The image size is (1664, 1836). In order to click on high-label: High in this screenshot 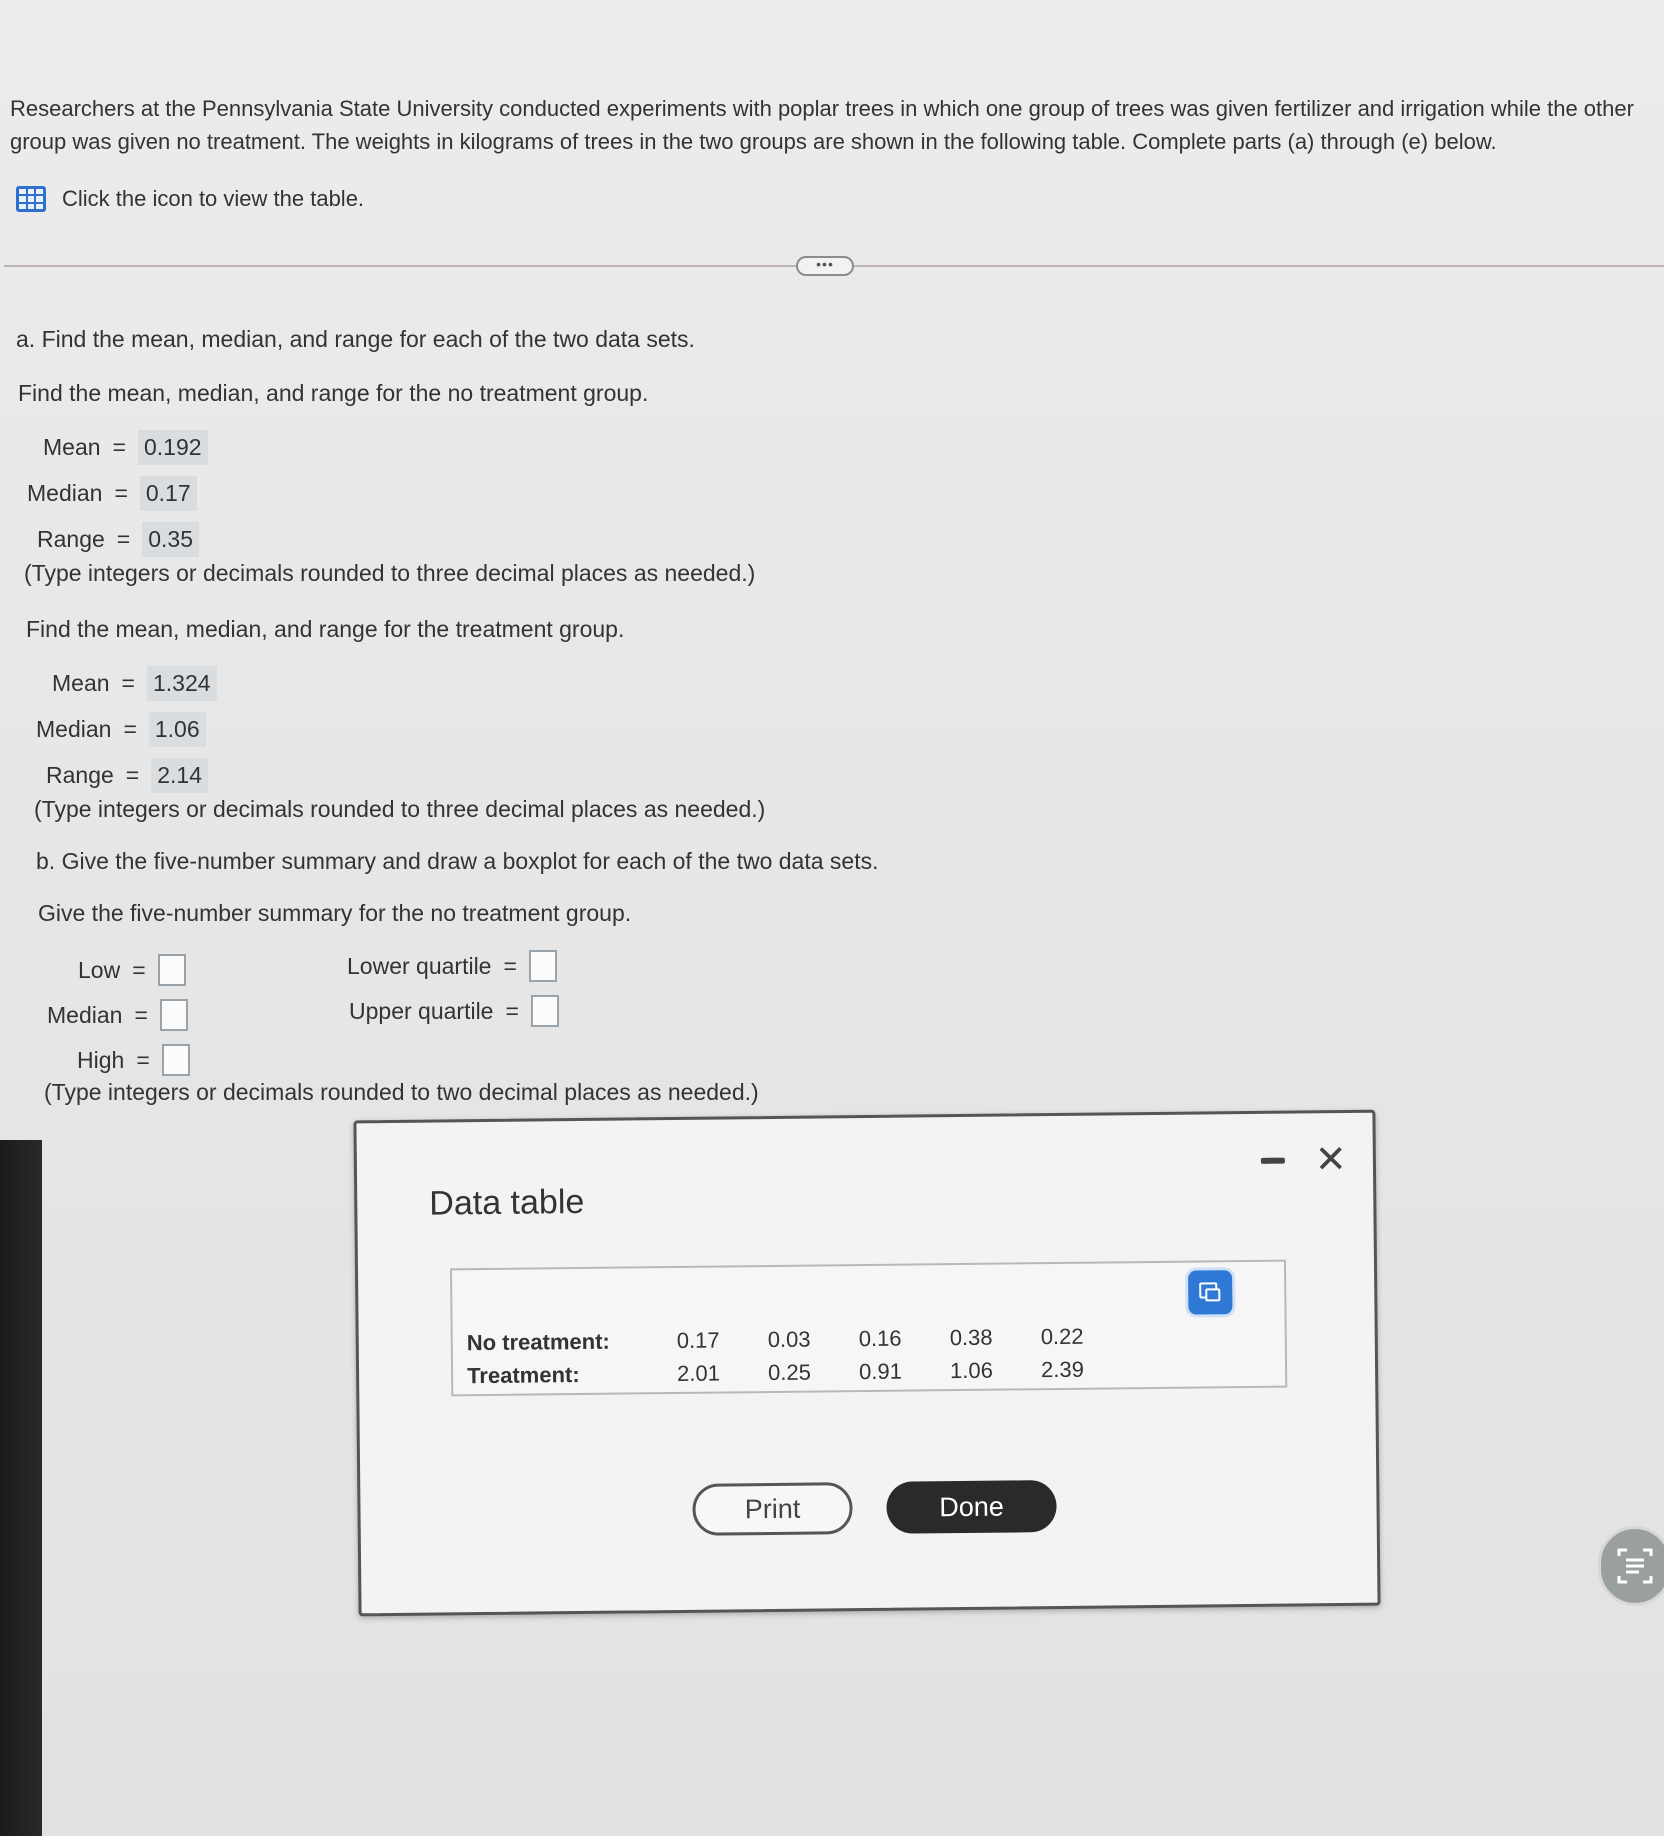, I will do `click(101, 1059)`.